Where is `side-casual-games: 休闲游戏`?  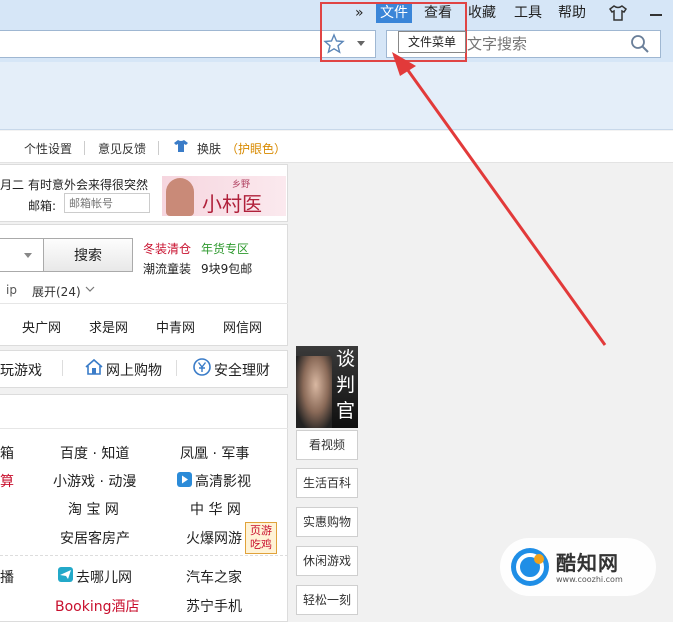
side-casual-games: 休闲游戏 is located at coordinates (327, 561).